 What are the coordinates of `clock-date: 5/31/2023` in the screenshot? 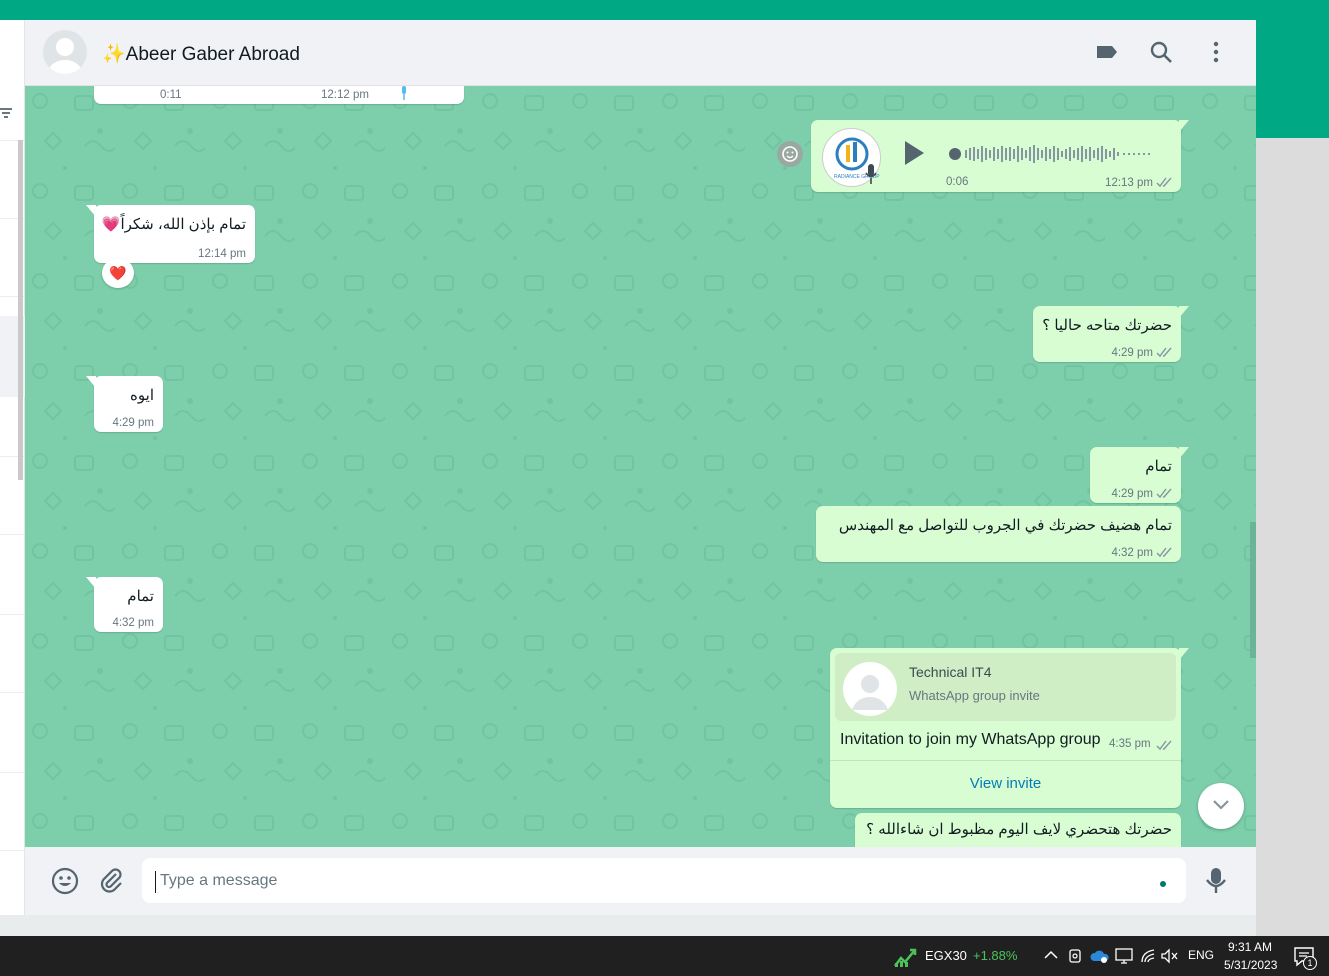 It's located at (1250, 965).